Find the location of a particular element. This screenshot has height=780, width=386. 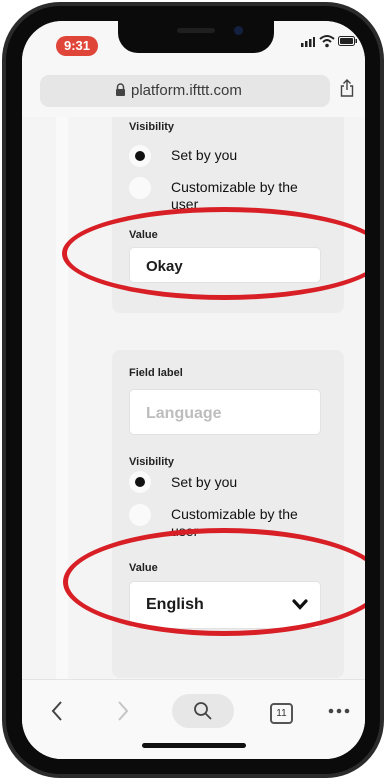

search-icon is located at coordinates (203, 711).